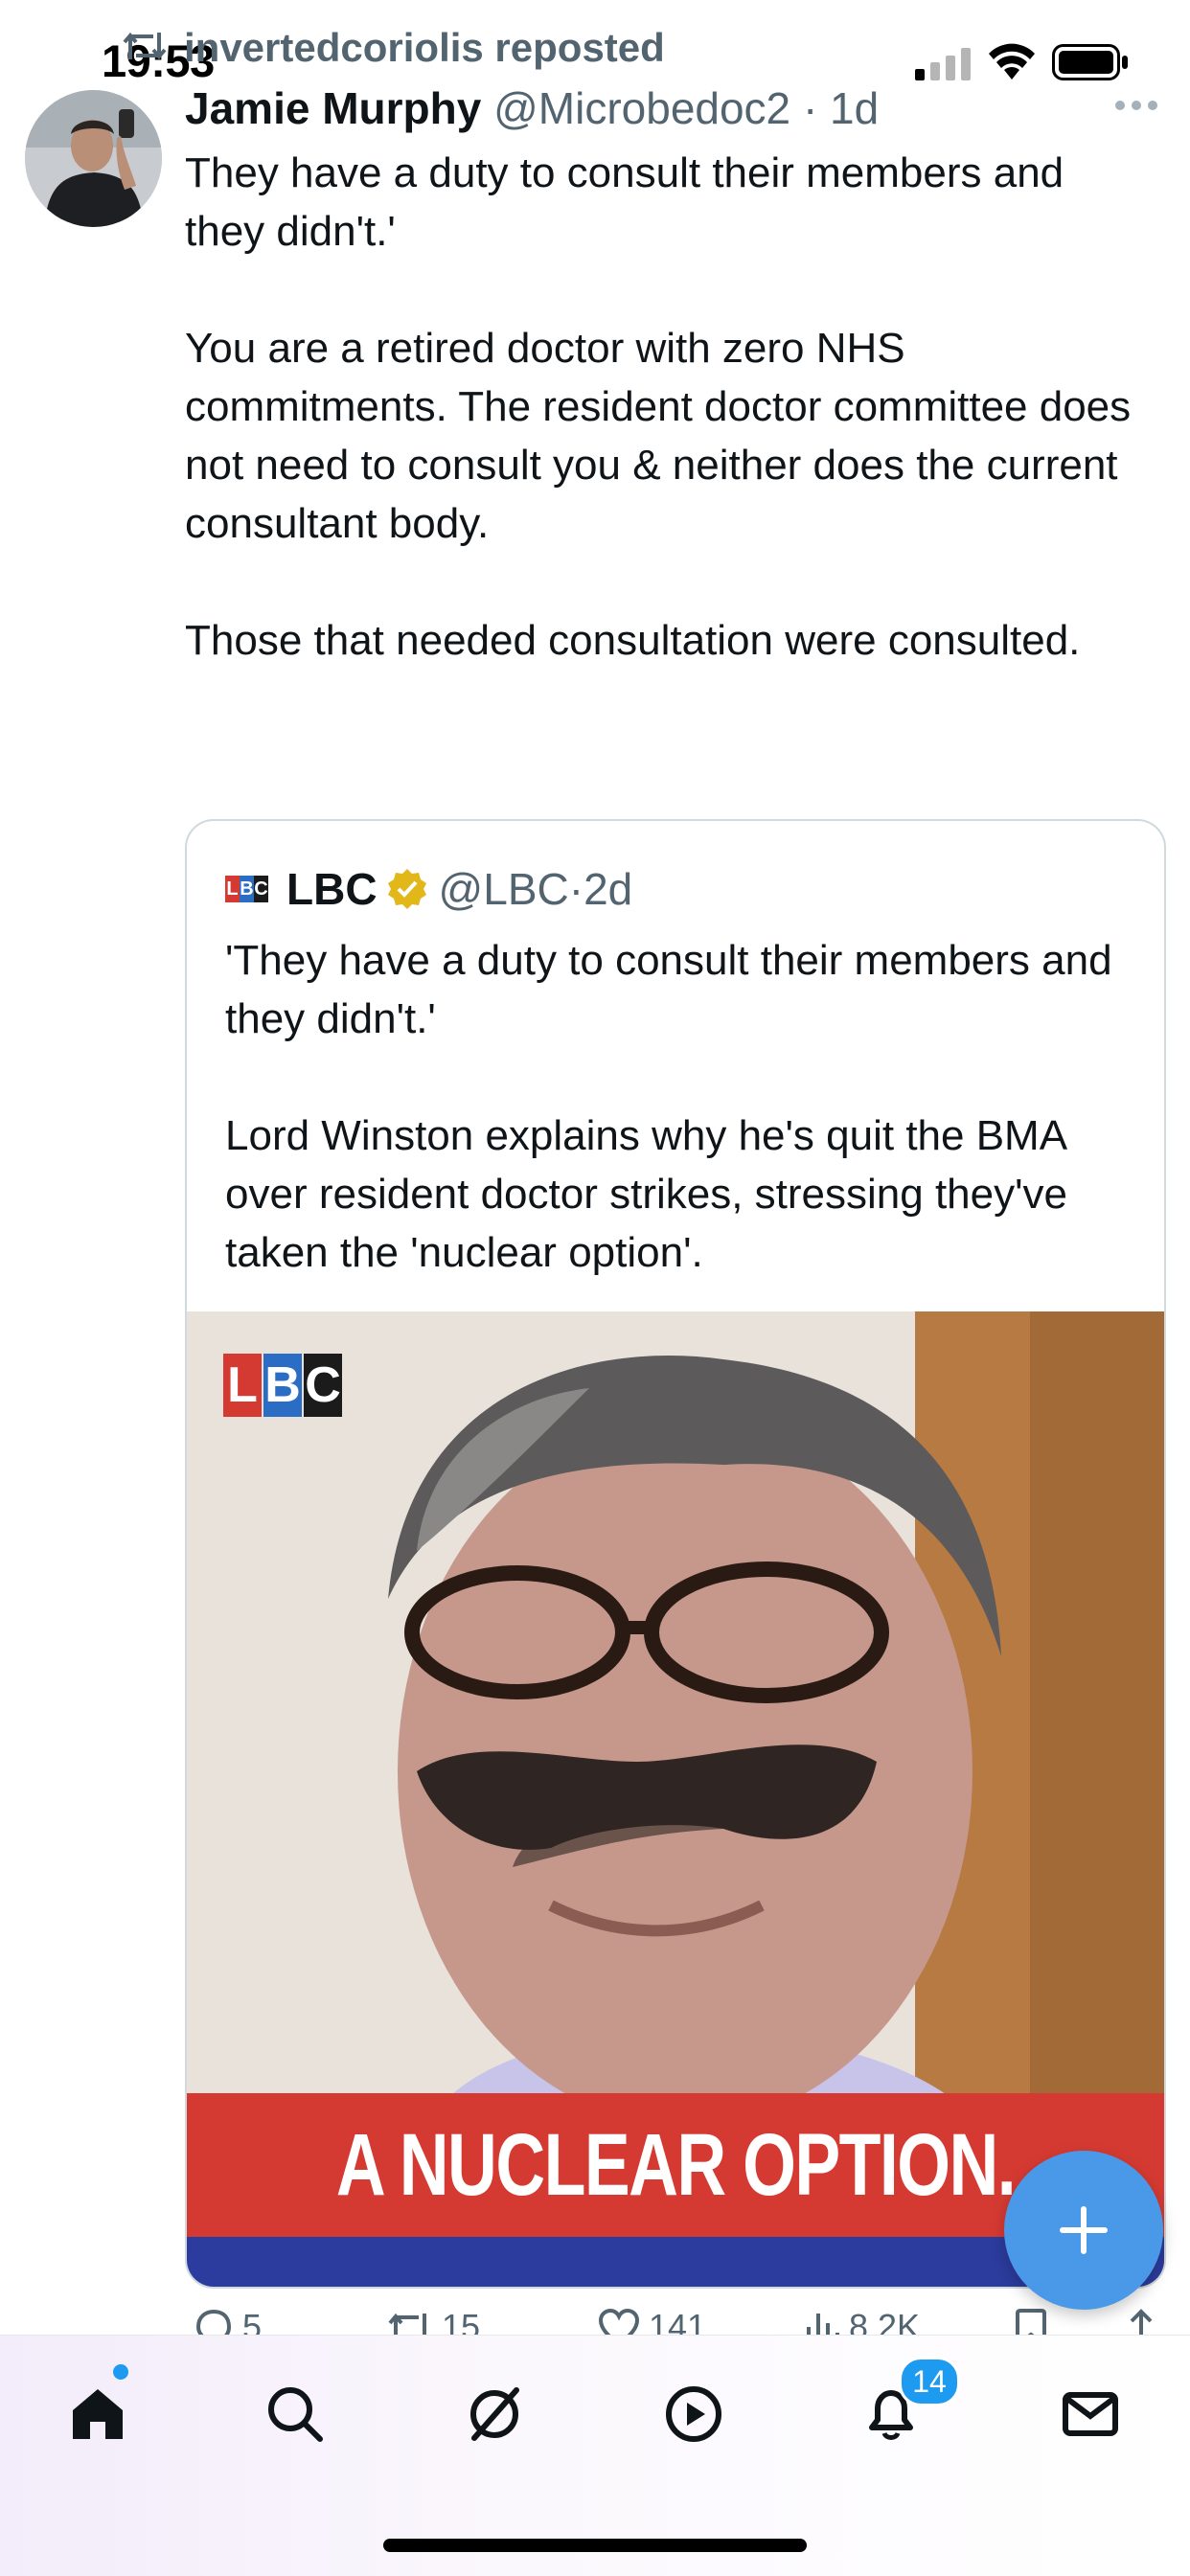 This screenshot has height=2576, width=1190. Describe the element at coordinates (619, 2323) in the screenshot. I see `heart-icon` at that location.